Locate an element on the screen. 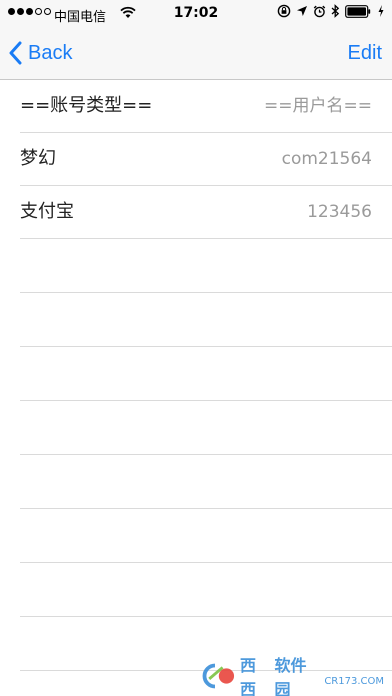 The height and width of the screenshot is (696, 392). watermark-logo-text: 西西 is located at coordinates (247, 676).